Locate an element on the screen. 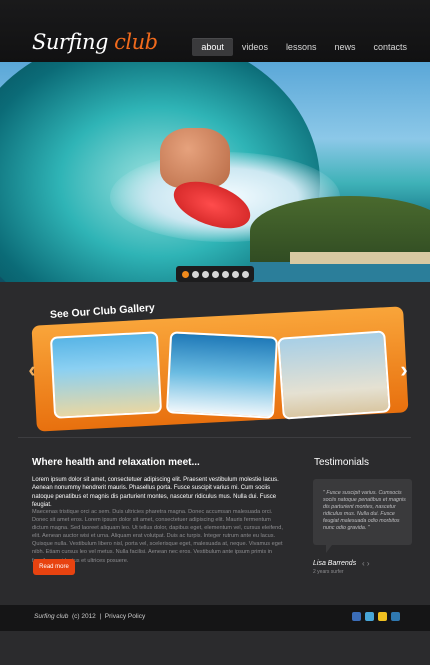 The width and height of the screenshot is (430, 665). logo: Surfing club is located at coordinates (95, 42).